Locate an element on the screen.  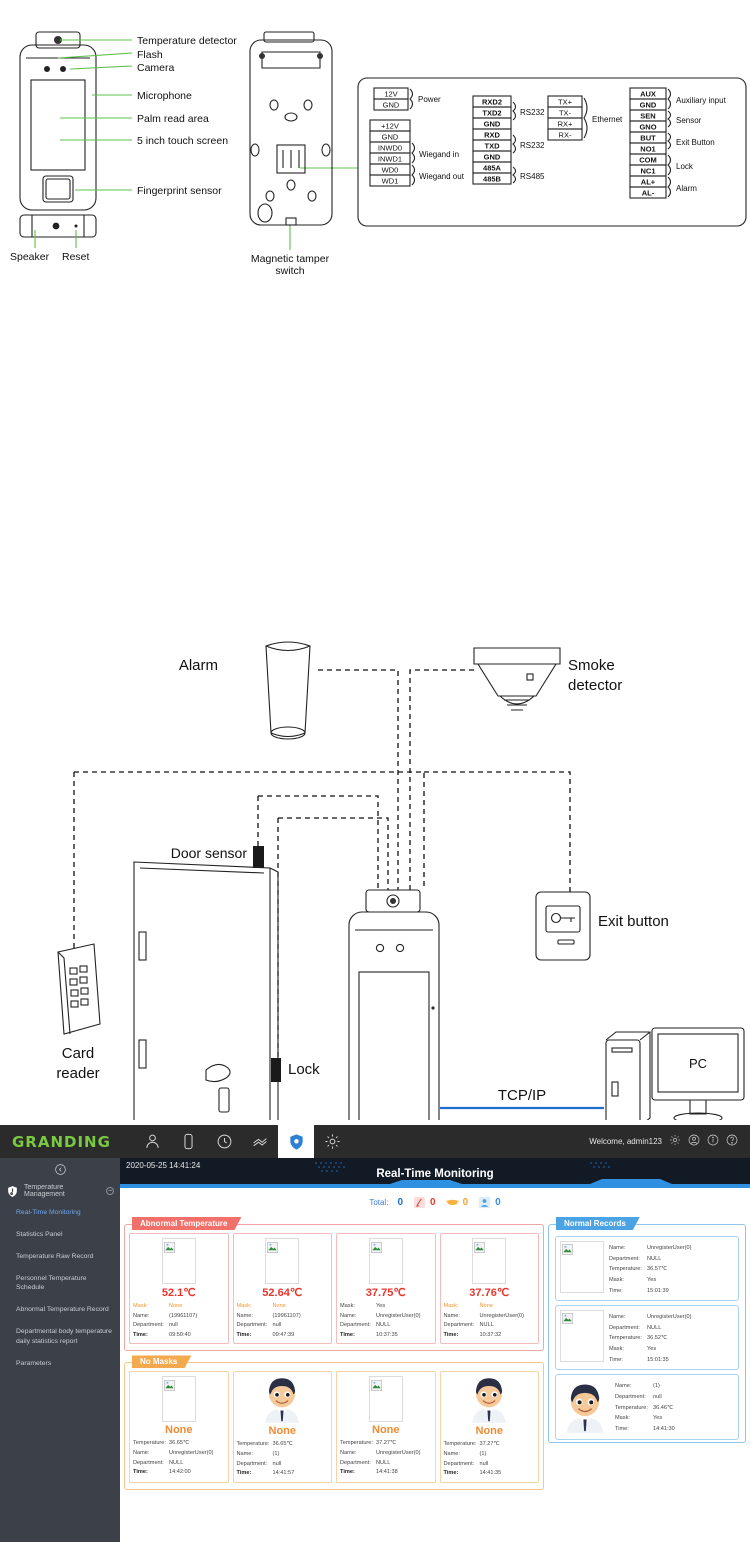
terminal-label-ethernet: Ethernet is located at coordinates (607, 119).